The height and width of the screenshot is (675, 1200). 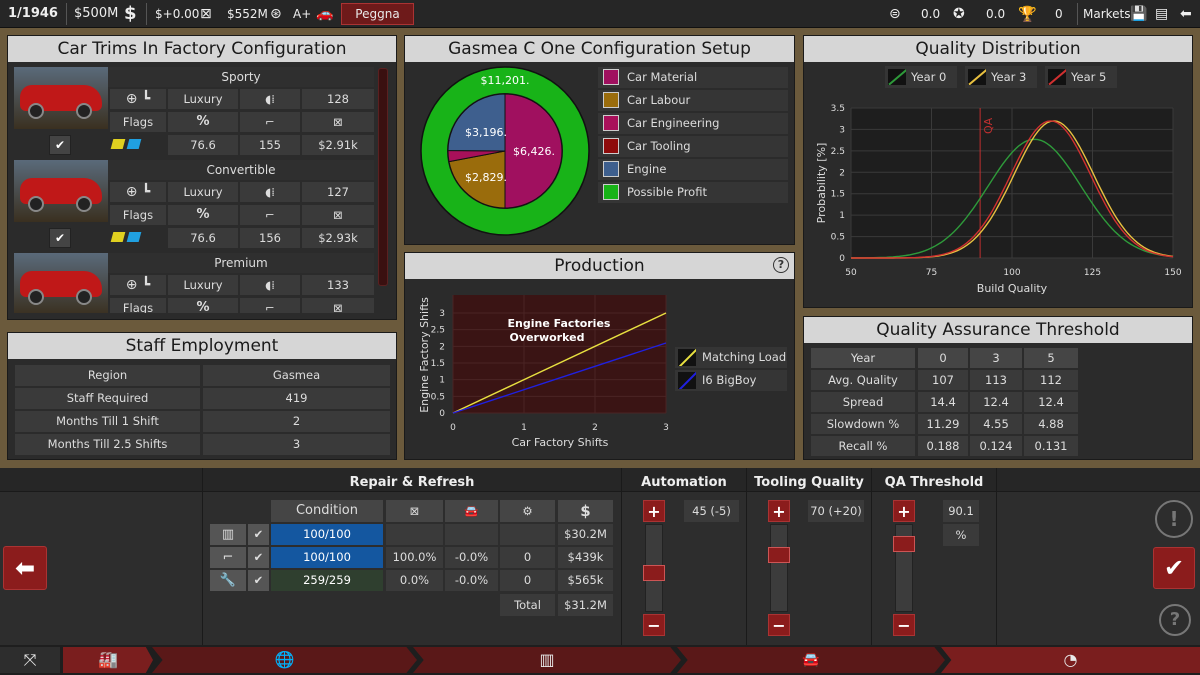 I want to click on qa-plus-button: +, so click(x=904, y=511).